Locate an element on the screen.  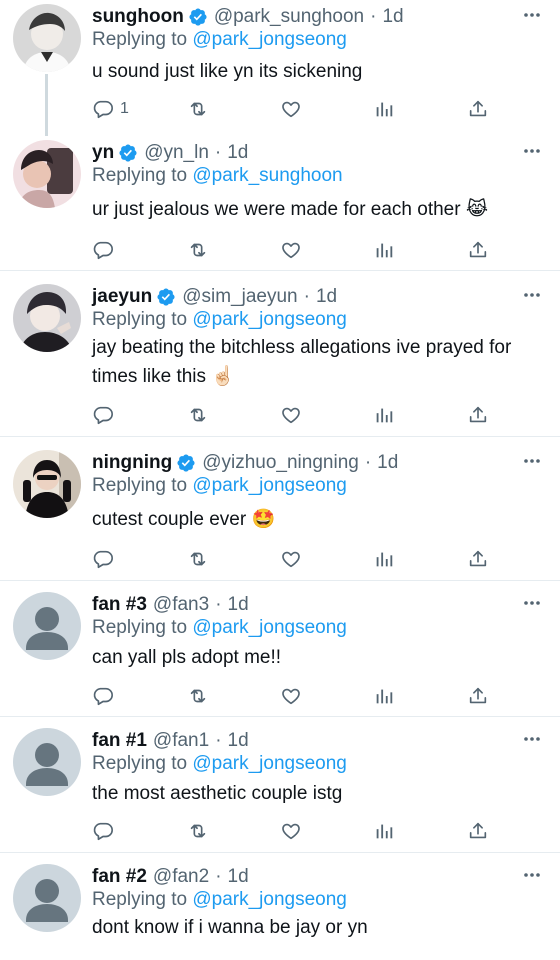
tweet-text: can yall pls adopt me!! is located at coordinates (187, 657).